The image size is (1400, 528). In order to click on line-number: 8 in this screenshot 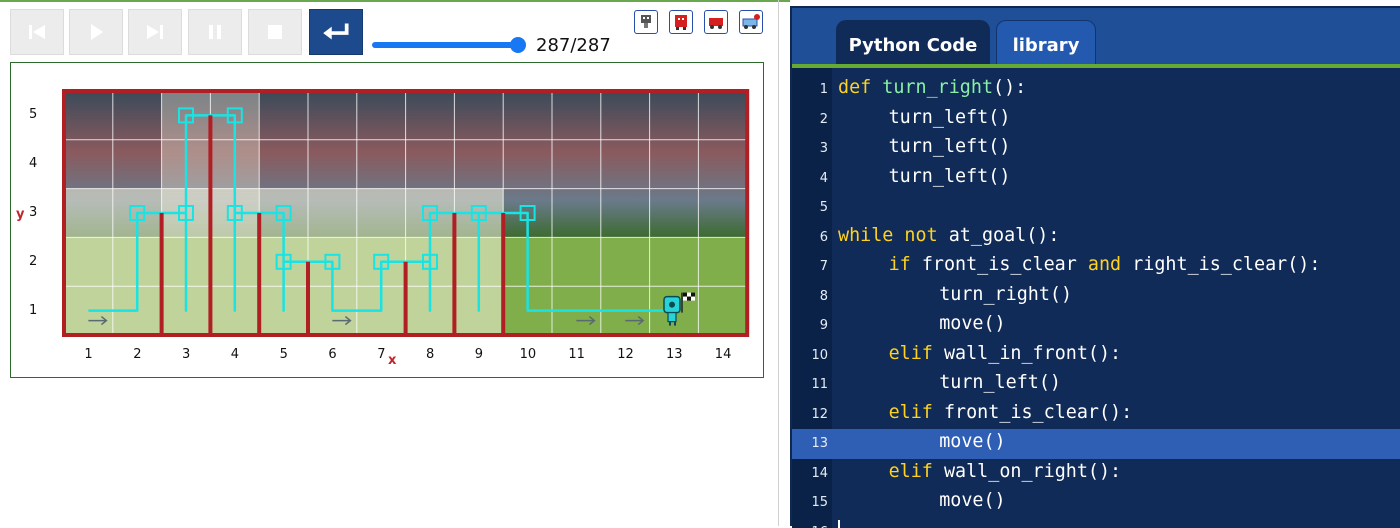, I will do `click(810, 296)`.